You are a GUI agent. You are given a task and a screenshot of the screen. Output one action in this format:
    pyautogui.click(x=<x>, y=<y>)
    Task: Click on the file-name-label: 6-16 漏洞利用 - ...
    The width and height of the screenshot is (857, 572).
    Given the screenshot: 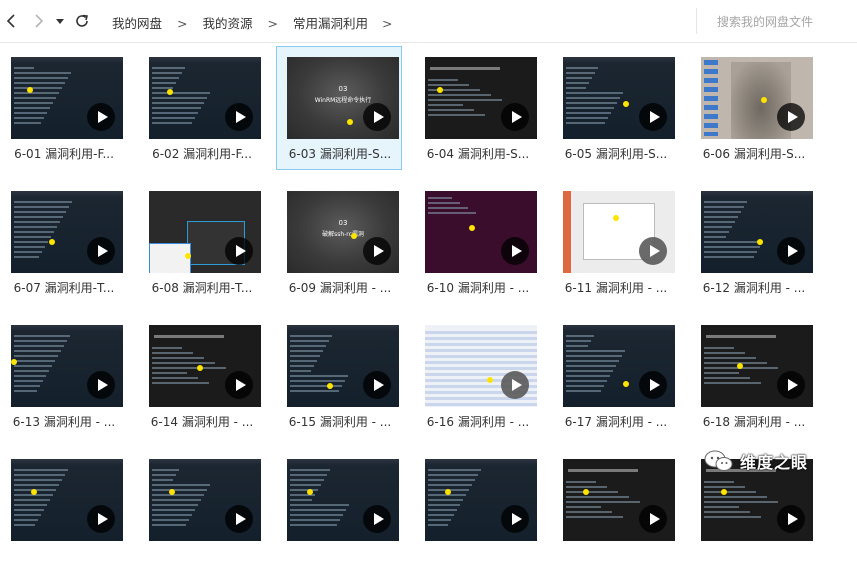 What is the action you would take?
    pyautogui.click(x=478, y=422)
    